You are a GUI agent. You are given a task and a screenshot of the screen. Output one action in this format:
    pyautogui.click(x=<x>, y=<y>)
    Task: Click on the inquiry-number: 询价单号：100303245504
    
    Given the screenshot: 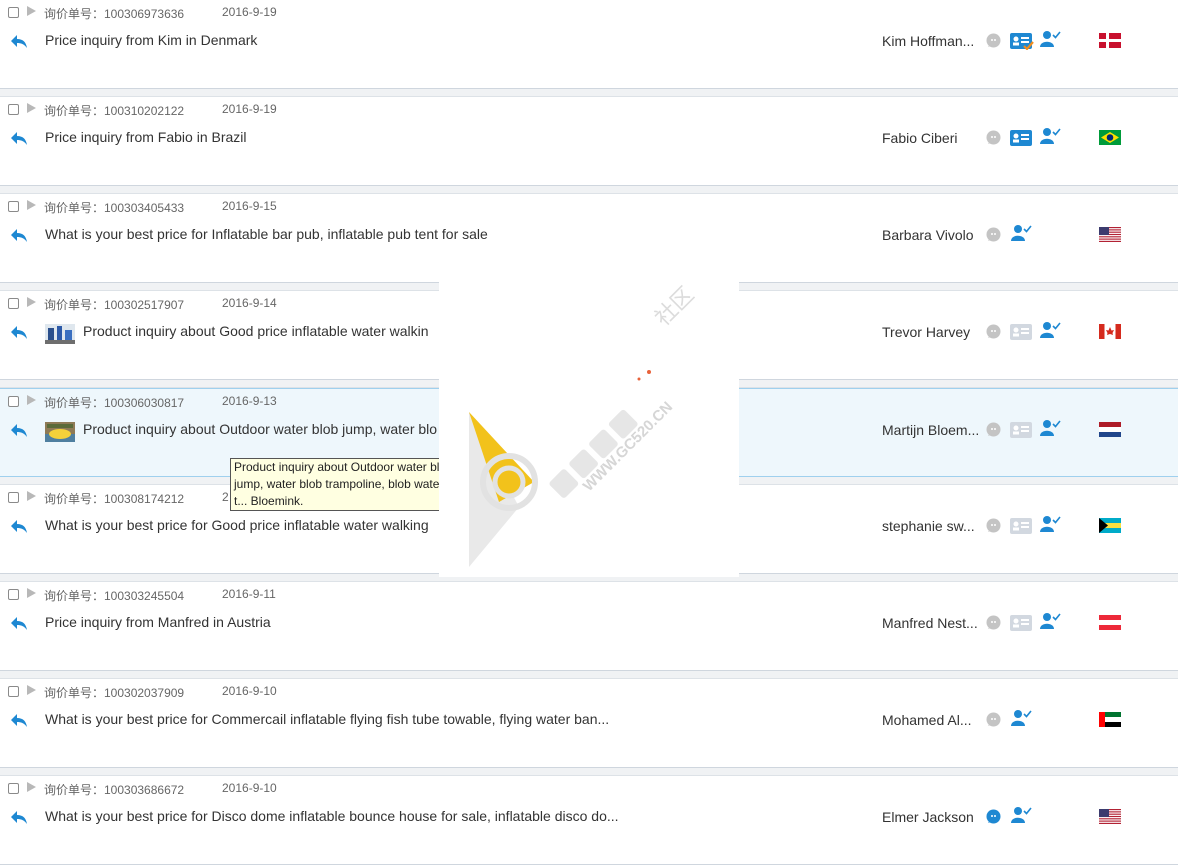 What is the action you would take?
    pyautogui.click(x=114, y=596)
    